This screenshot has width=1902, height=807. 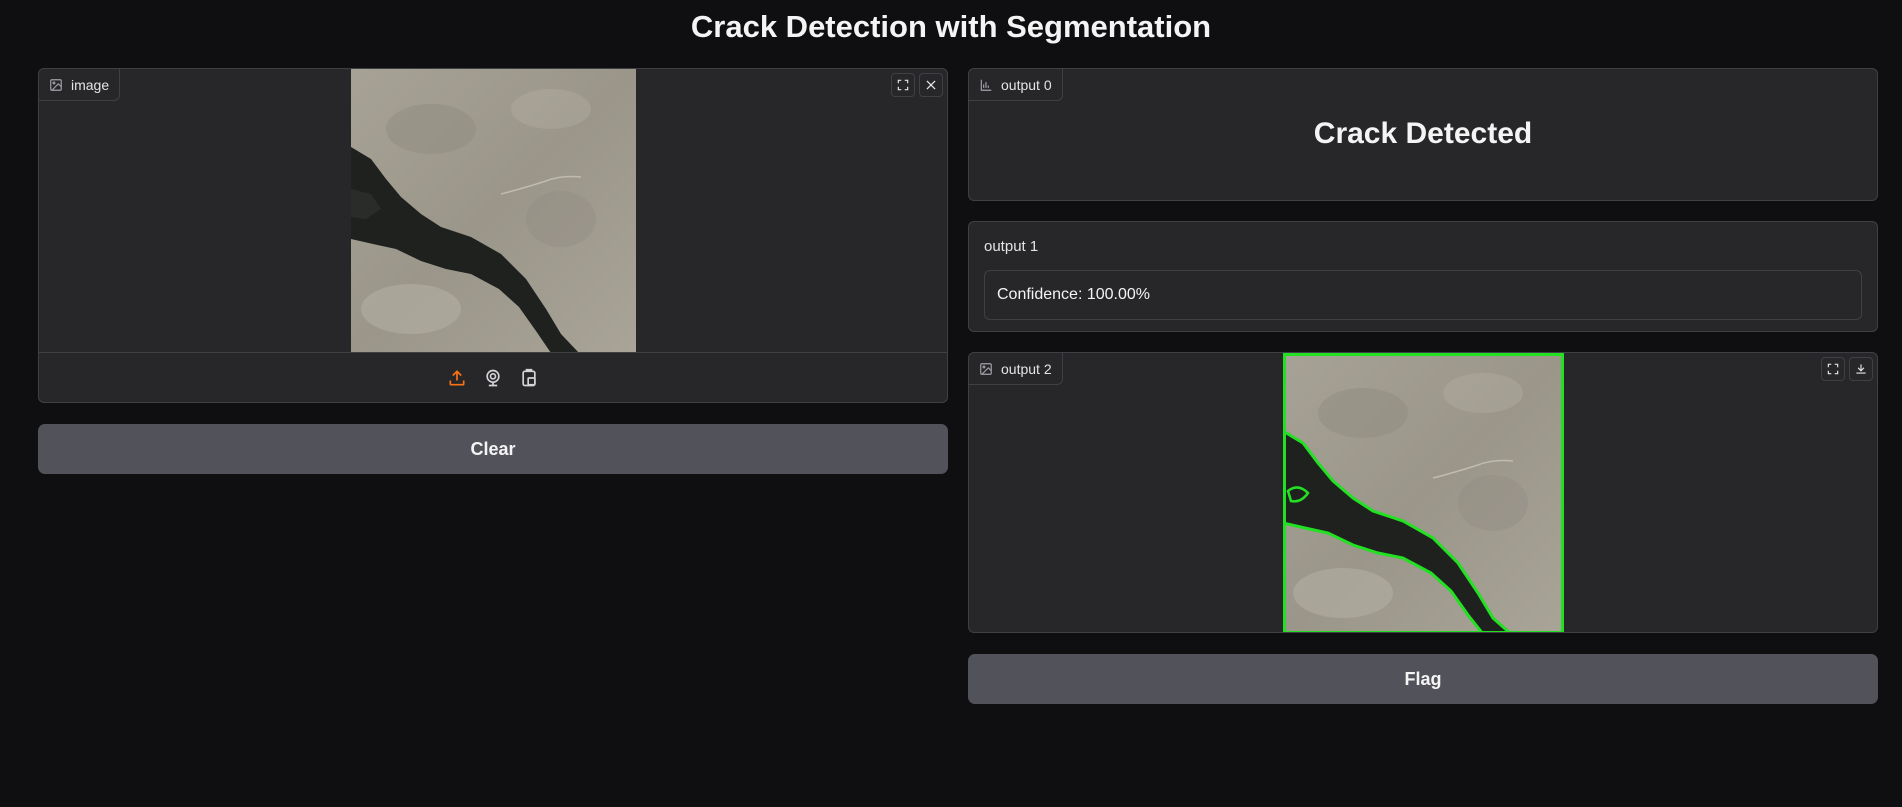 I want to click on output0-panel: output 0 Crack Detected, so click(x=1423, y=134).